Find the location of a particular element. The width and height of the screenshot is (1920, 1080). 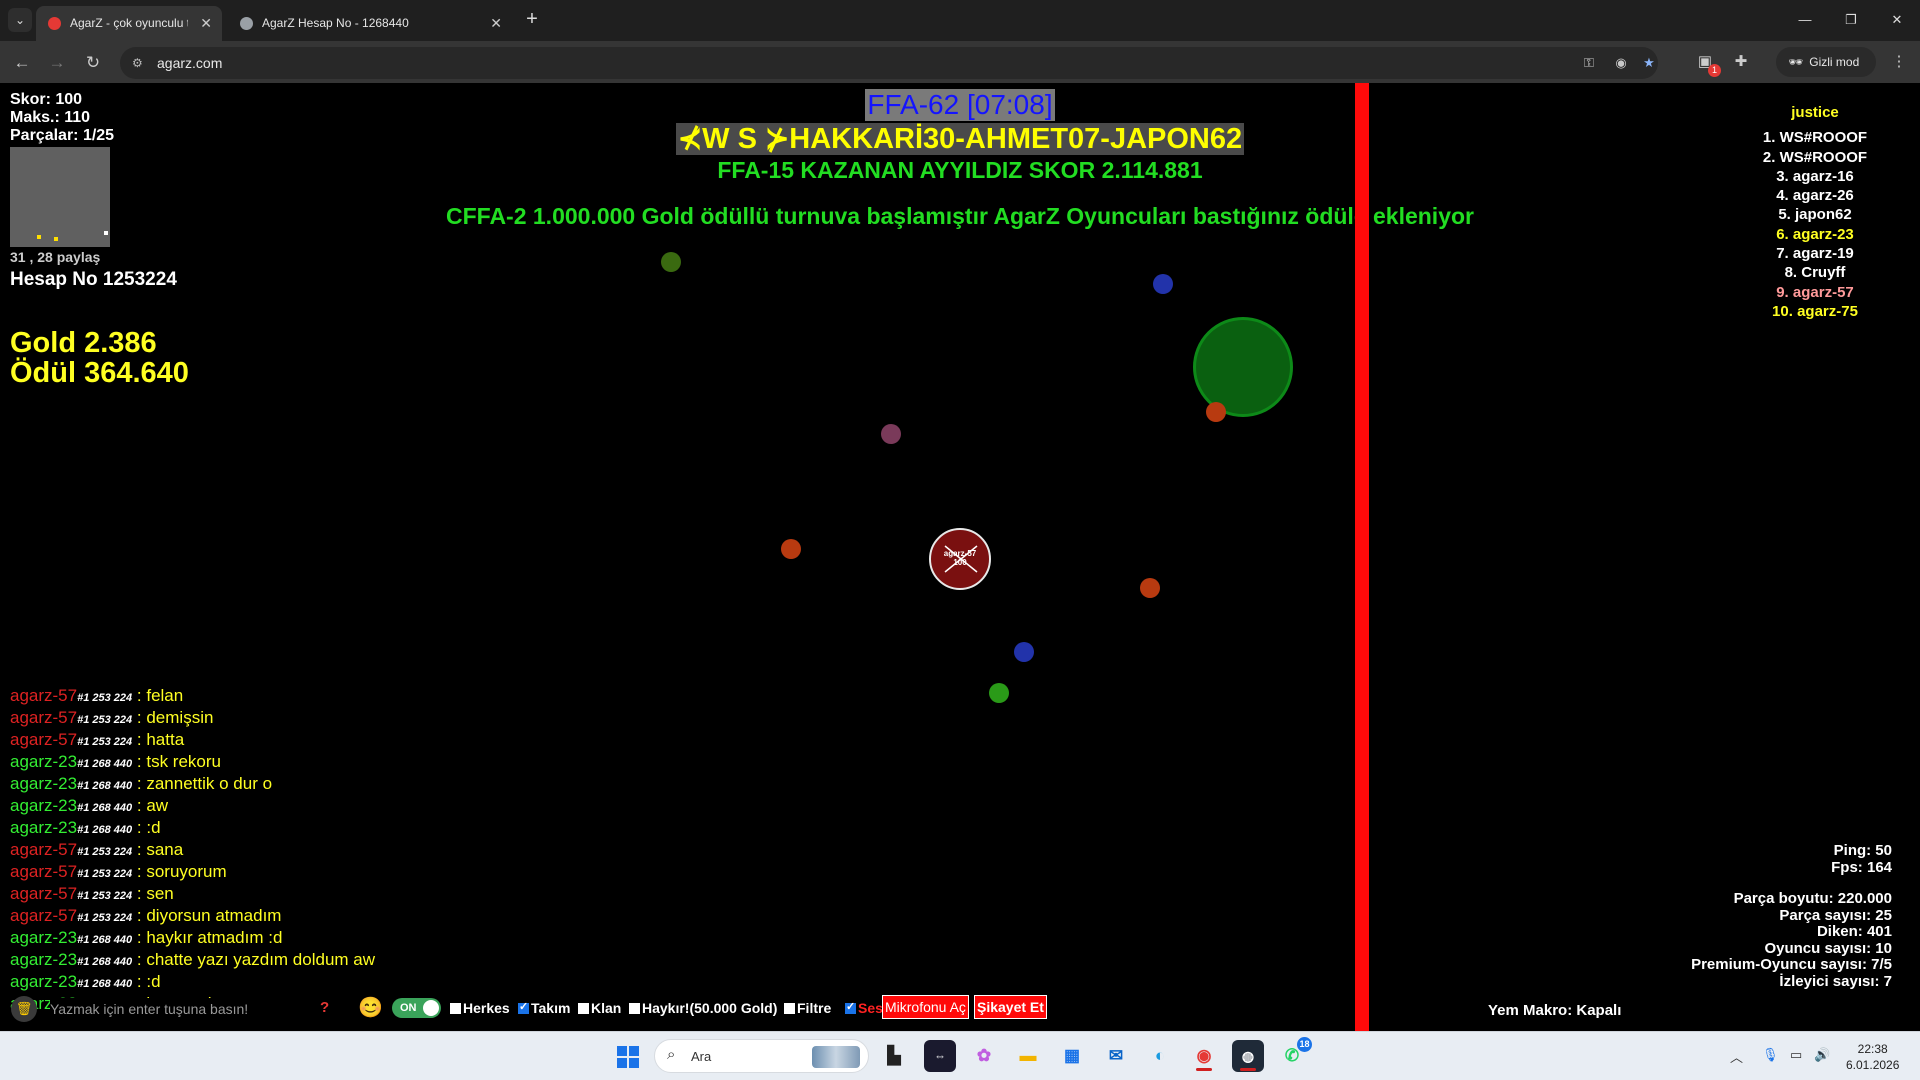

restore-button: ❐ is located at coordinates (1851, 20).